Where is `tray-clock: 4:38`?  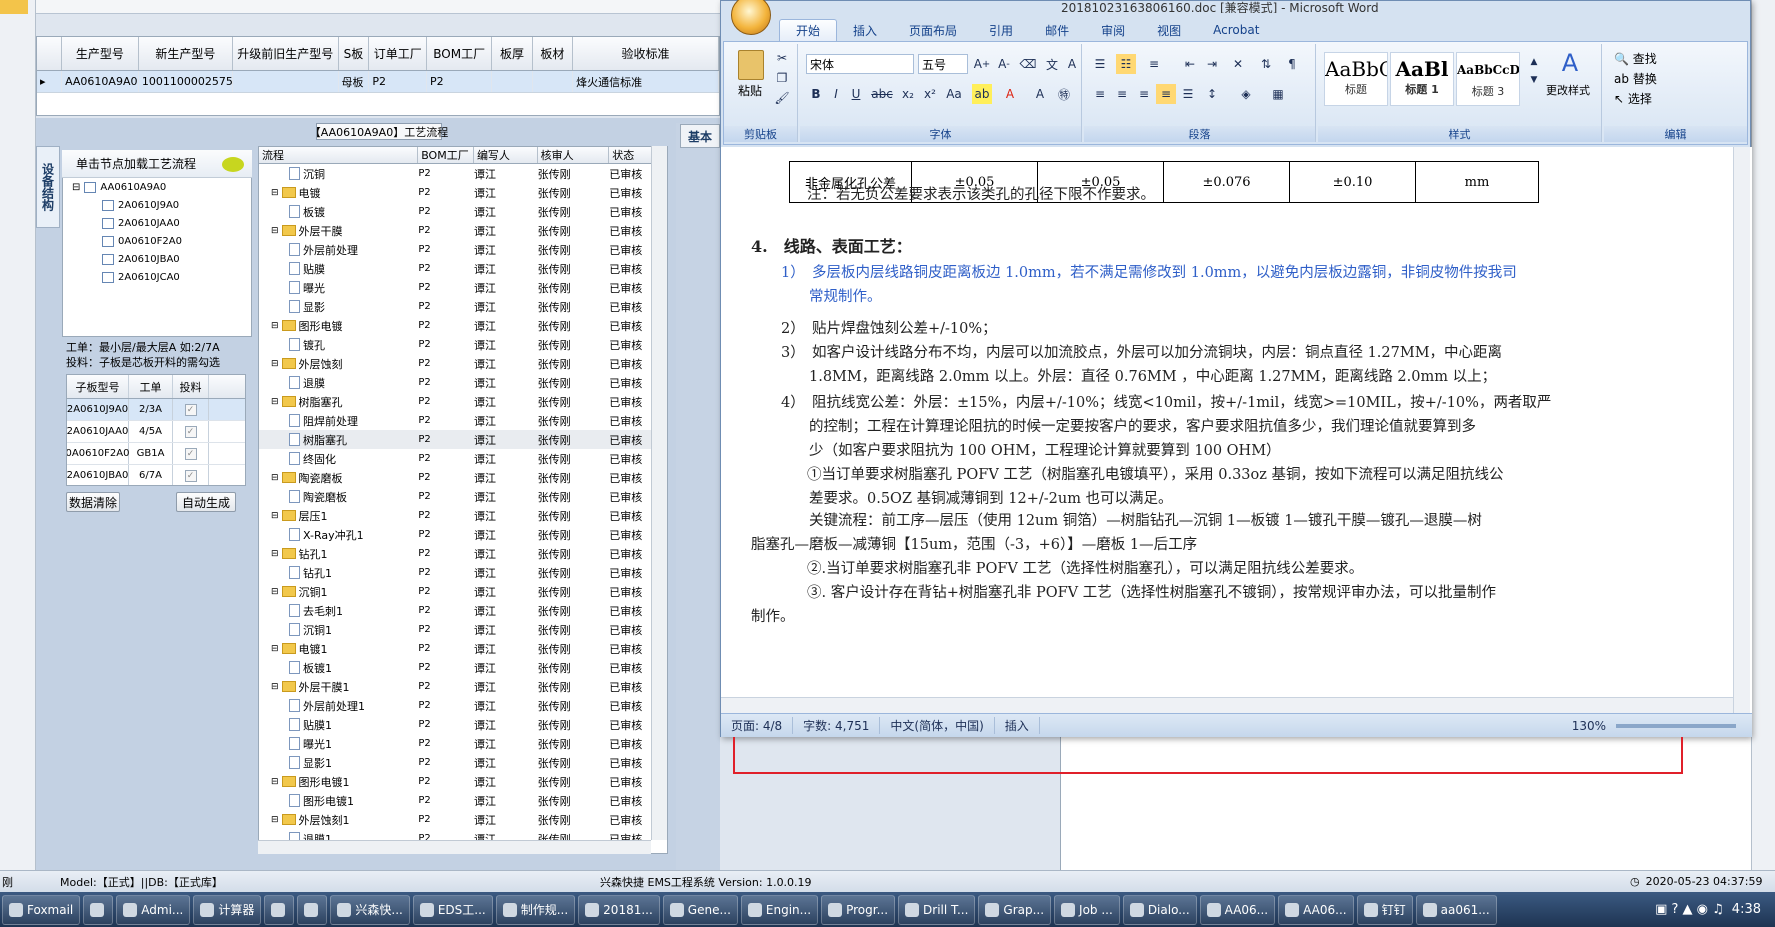 tray-clock: 4:38 is located at coordinates (1746, 909).